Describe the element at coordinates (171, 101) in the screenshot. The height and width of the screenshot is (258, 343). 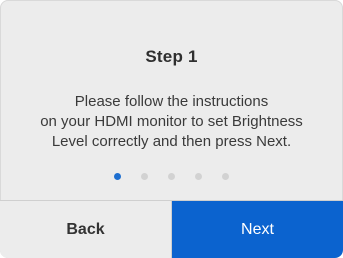
I see `message-line: Please follow the instructions` at that location.